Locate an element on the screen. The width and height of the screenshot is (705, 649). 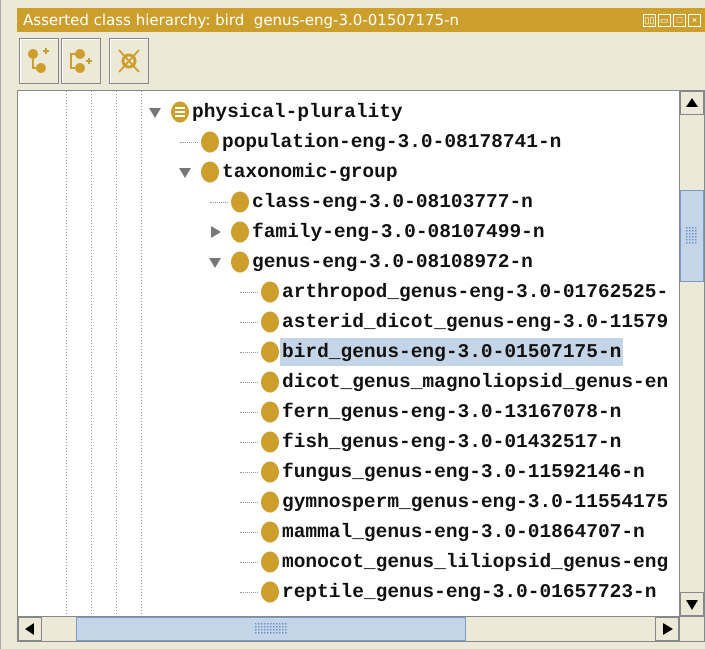
add-sibling-icon is located at coordinates (81, 61).